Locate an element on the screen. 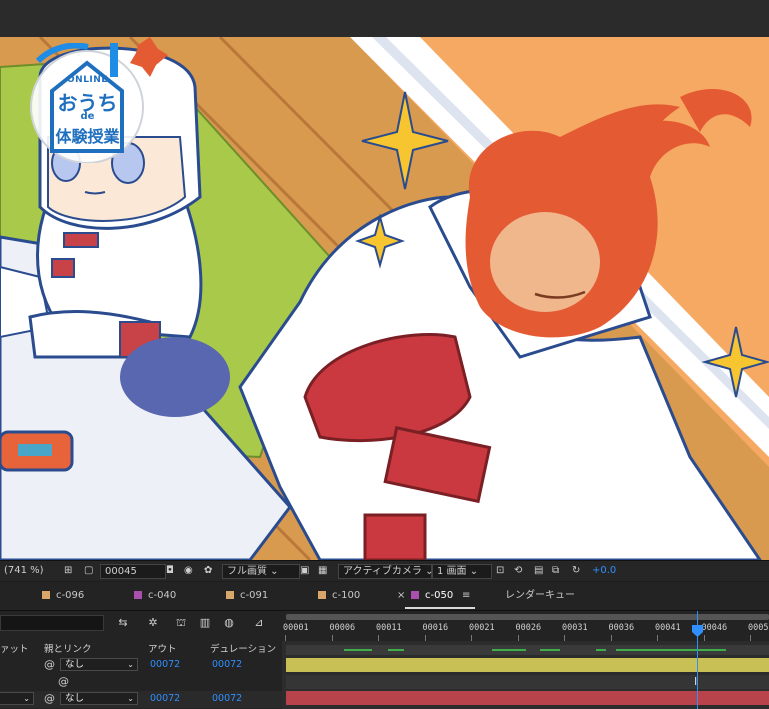  badge-online-text: ONLINE is located at coordinates (87, 80).